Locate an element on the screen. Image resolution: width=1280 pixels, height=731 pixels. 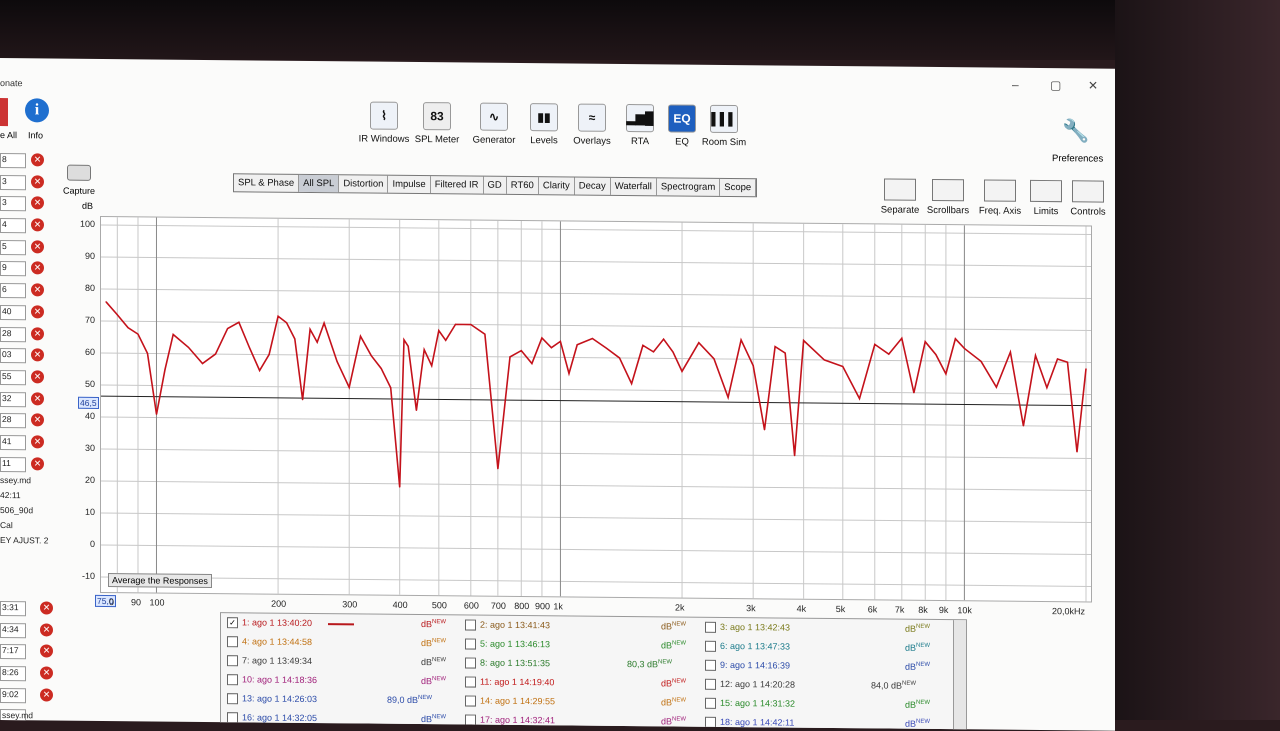
legend-item: 15: ago 1 14:31:32 is located at coordinates (750, 703).